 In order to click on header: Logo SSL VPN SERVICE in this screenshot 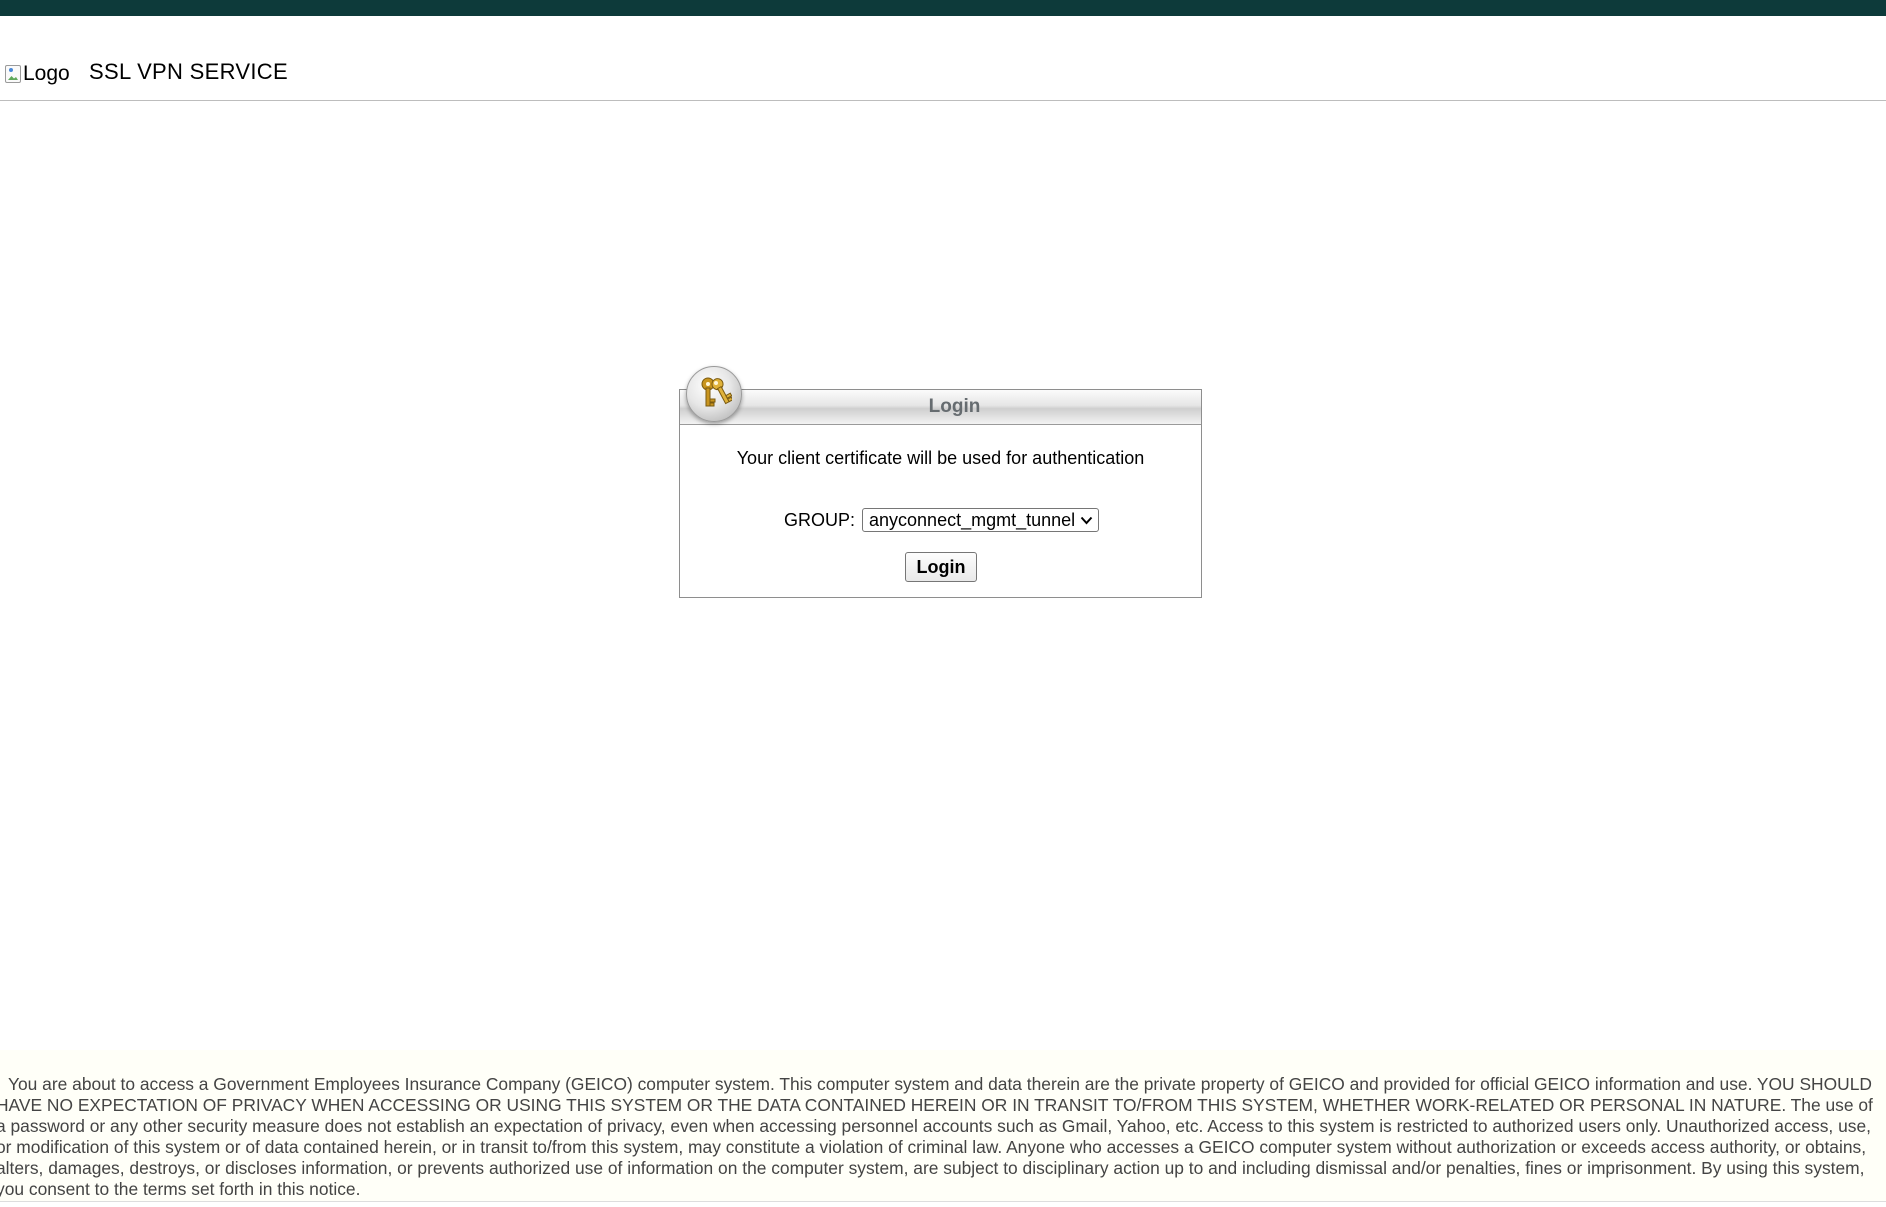, I will do `click(943, 58)`.